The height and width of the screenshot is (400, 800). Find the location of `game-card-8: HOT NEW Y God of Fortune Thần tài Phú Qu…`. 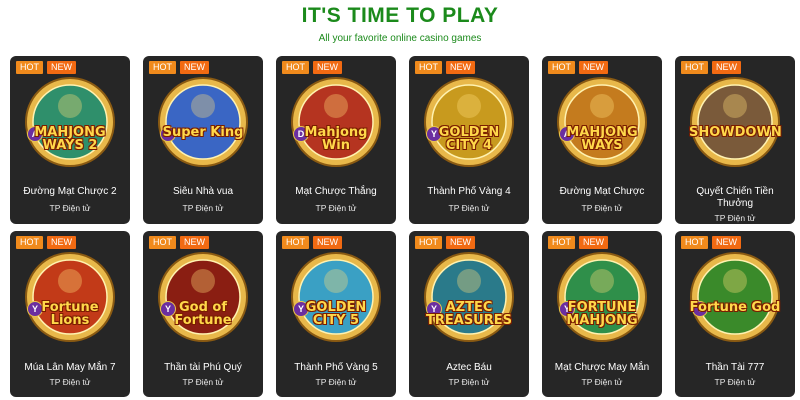

game-card-8: HOT NEW Y God of Fortune Thần tài Phú Qu… is located at coordinates (203, 314).